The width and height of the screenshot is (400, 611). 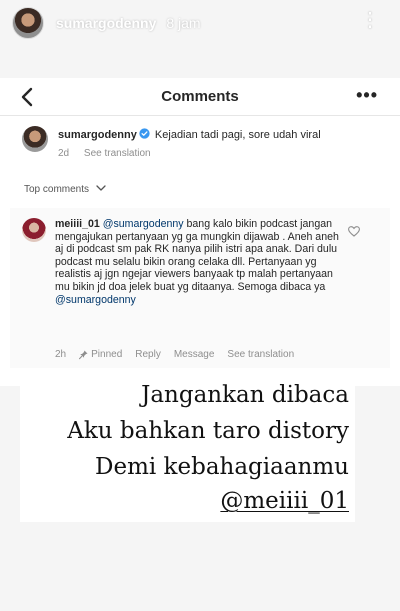 I want to click on comment-age: 2h, so click(x=61, y=354).